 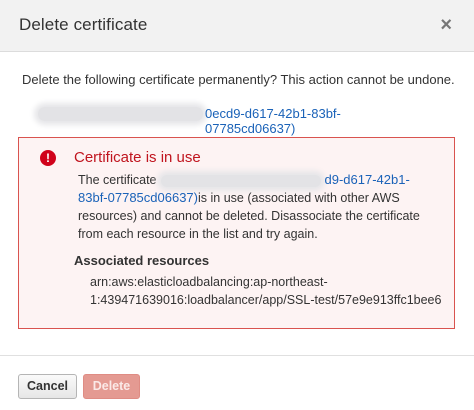 What do you see at coordinates (138, 197) in the screenshot?
I see `alert-certificate-link-part2: 83bf-07785cd06637)` at bounding box center [138, 197].